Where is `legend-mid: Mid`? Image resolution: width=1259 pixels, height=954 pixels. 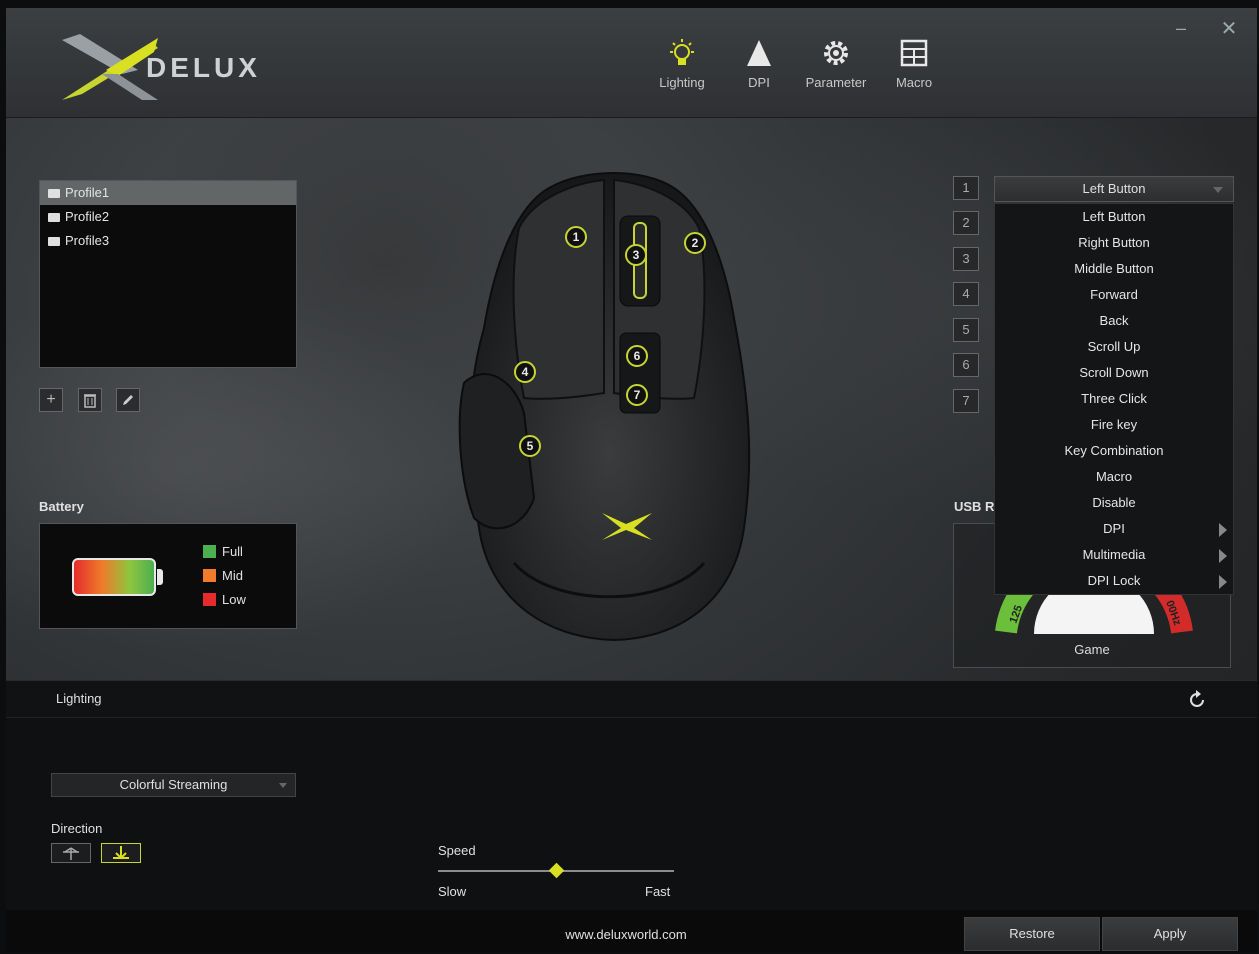
legend-mid: Mid is located at coordinates (223, 575).